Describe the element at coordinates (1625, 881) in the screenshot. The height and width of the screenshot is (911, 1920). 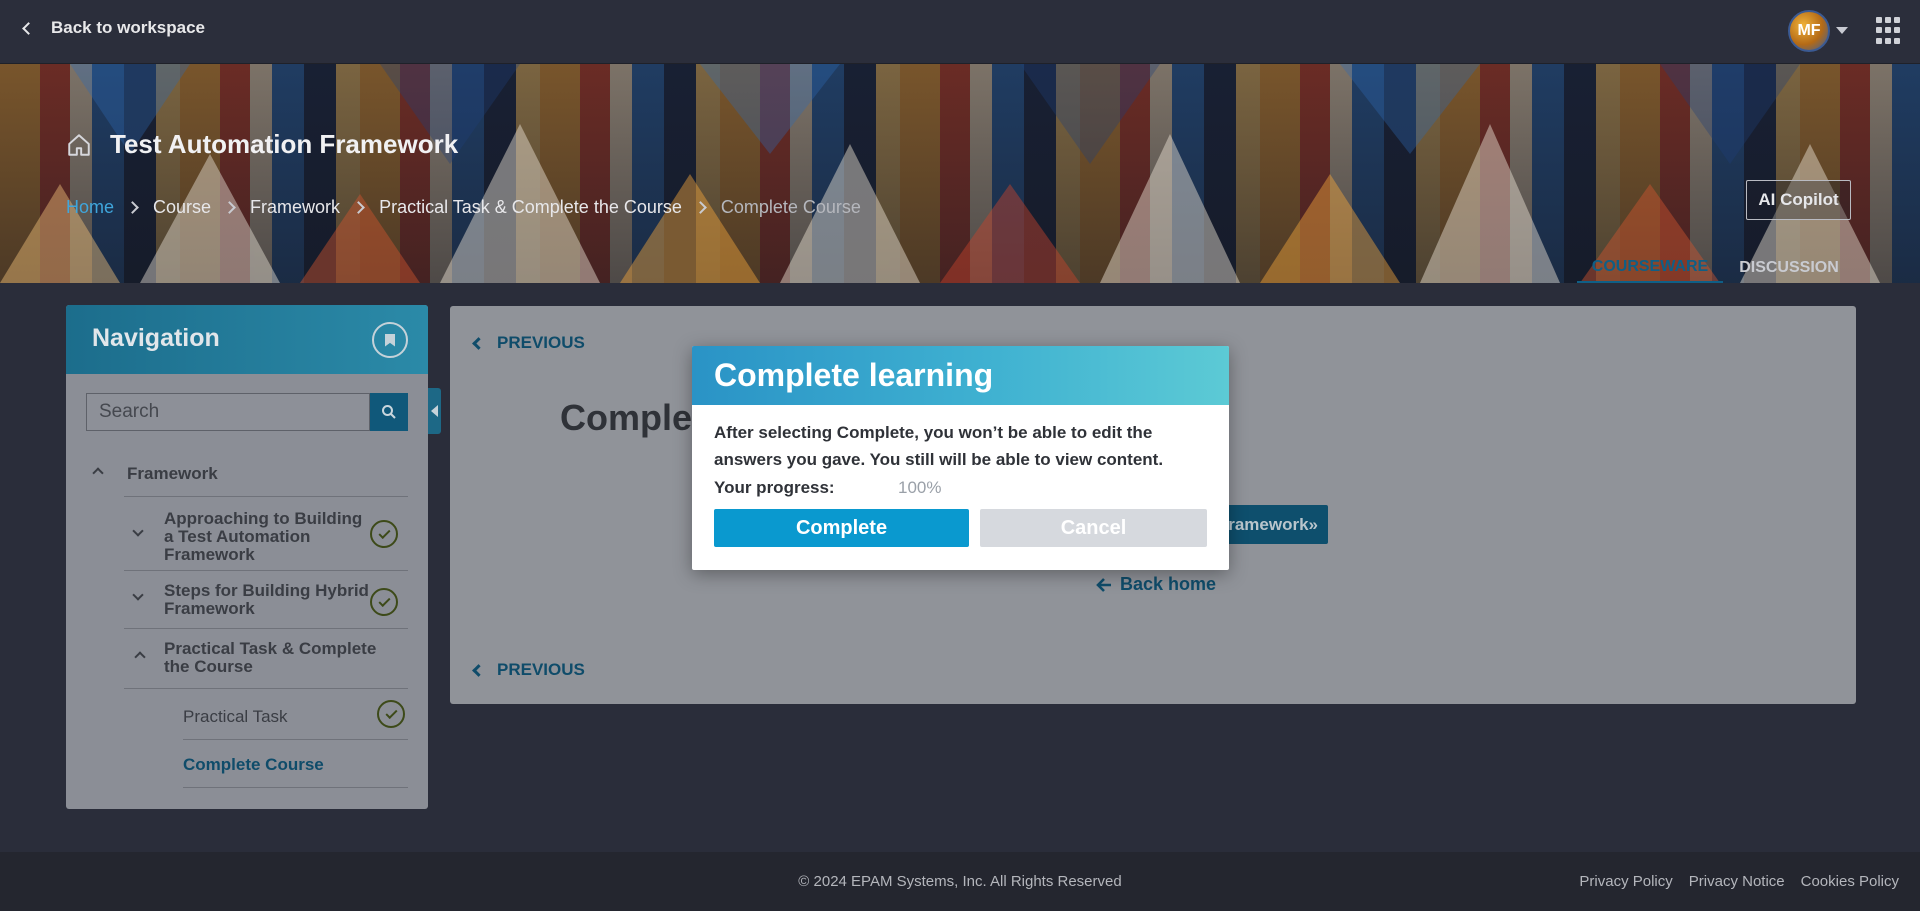
I see `privacy-policy-link: Privacy Policy` at that location.